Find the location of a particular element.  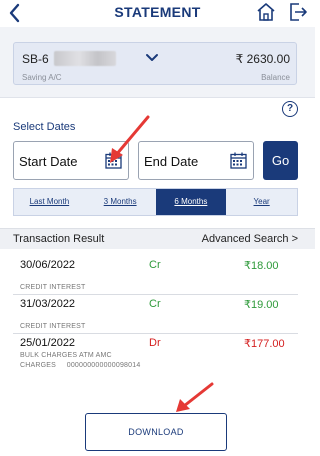

logout-icon is located at coordinates (298, 12).